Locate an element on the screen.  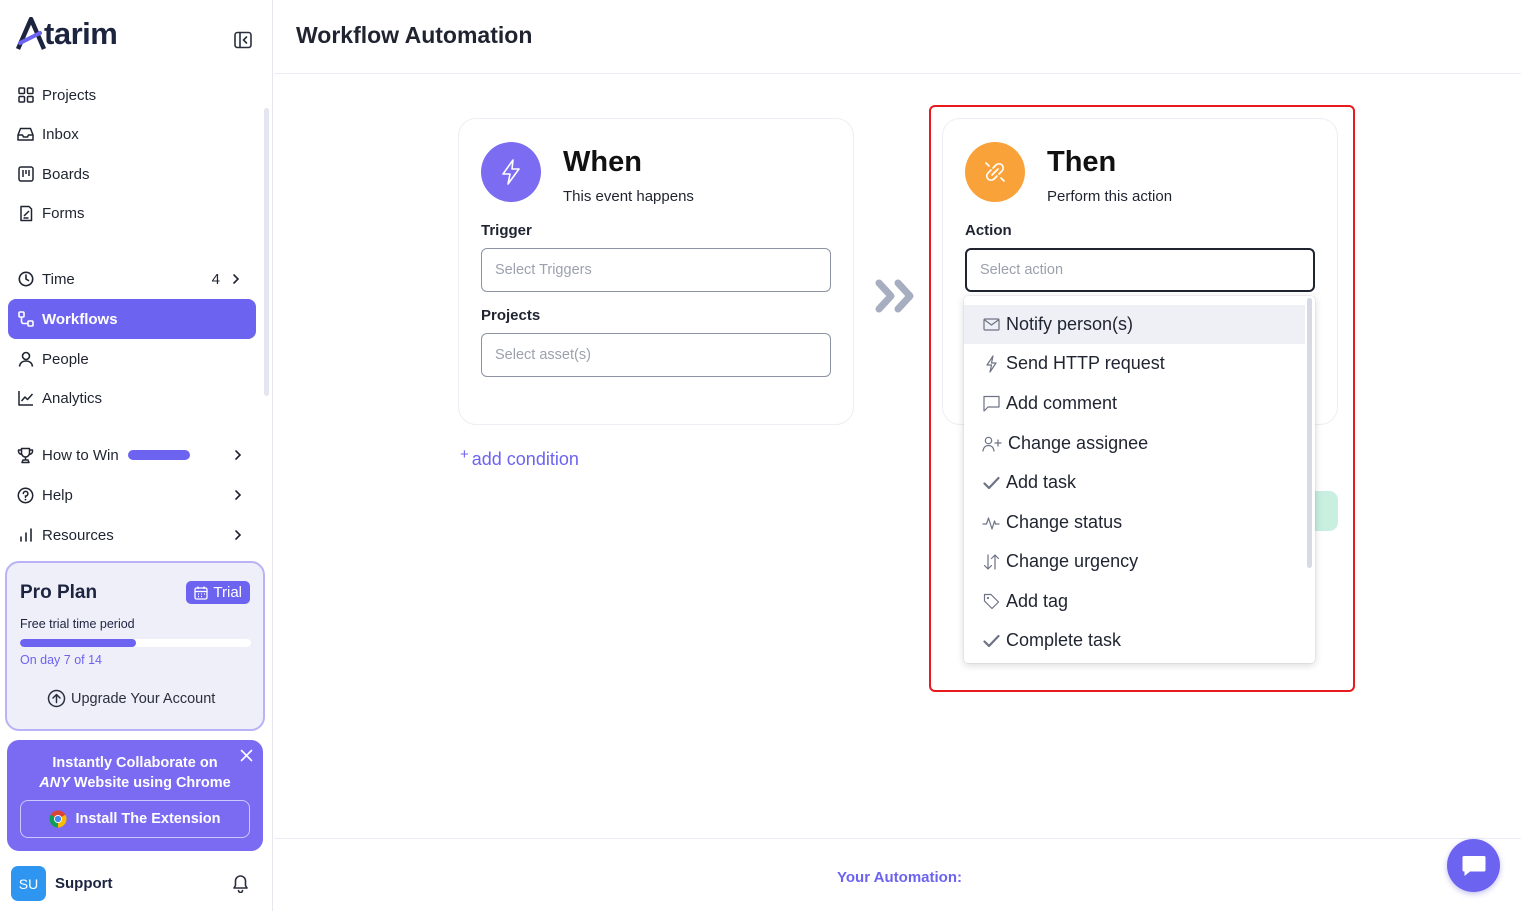
clock-icon is located at coordinates (25, 279).